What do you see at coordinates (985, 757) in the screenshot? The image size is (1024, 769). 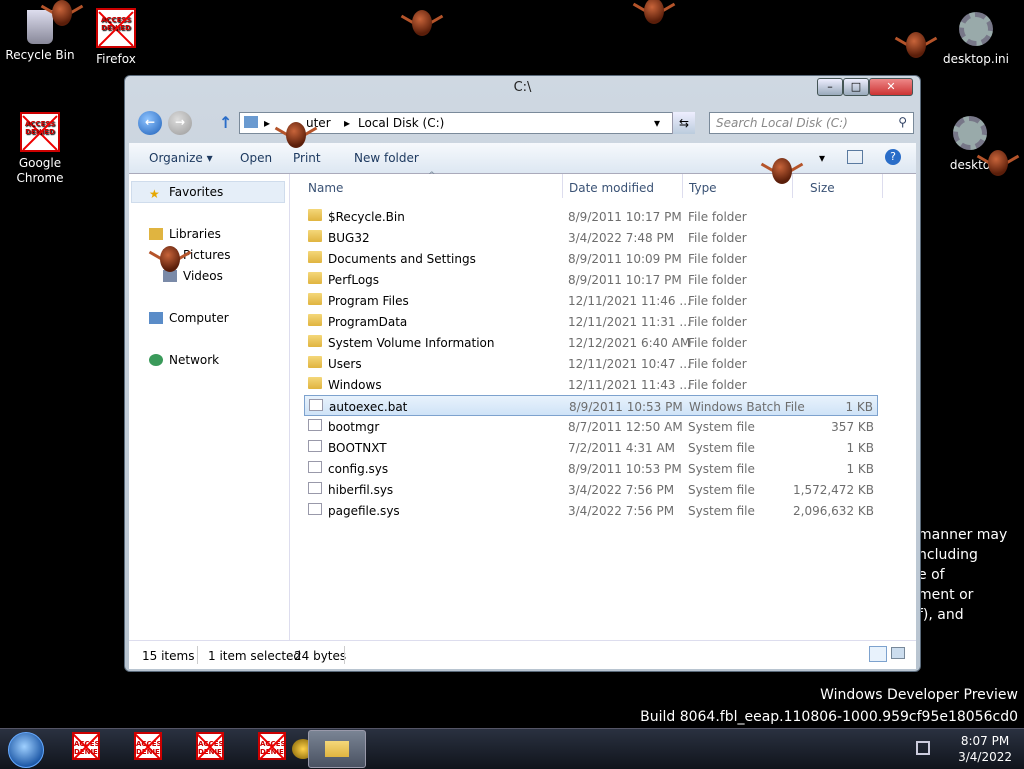 I see `clock-date: 3/4/2022` at bounding box center [985, 757].